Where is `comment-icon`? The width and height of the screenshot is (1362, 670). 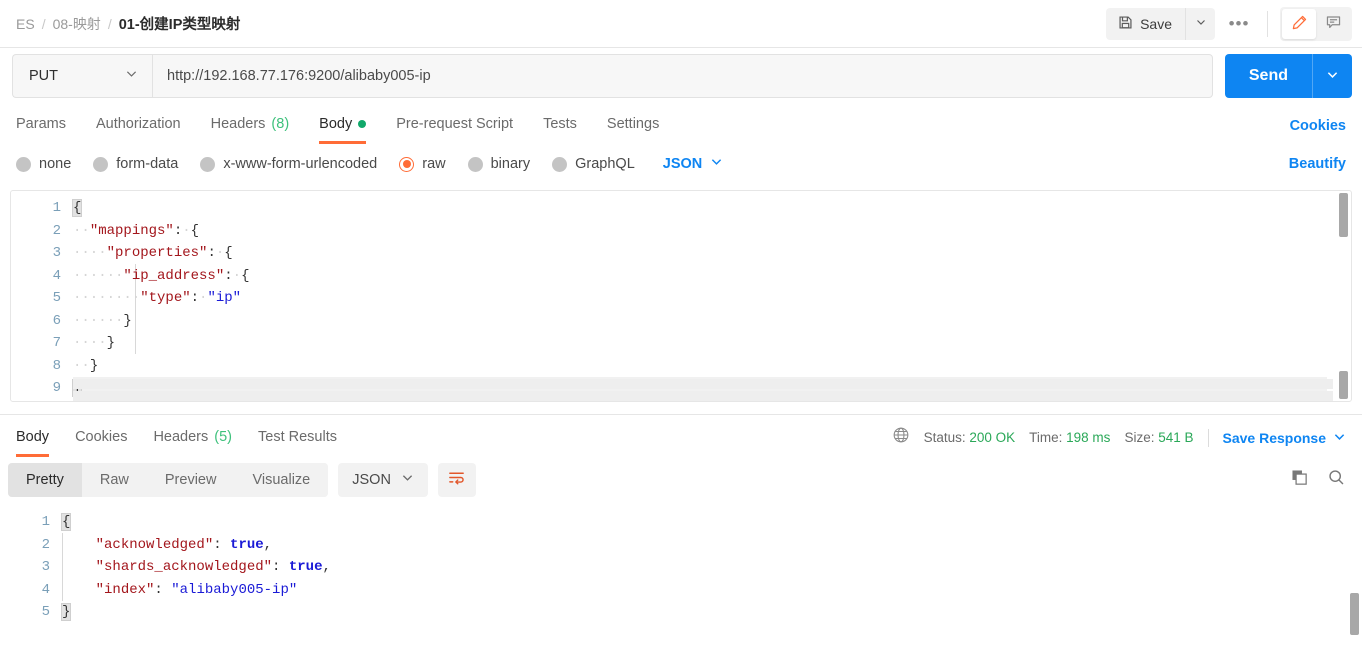
comment-icon is located at coordinates (1333, 24).